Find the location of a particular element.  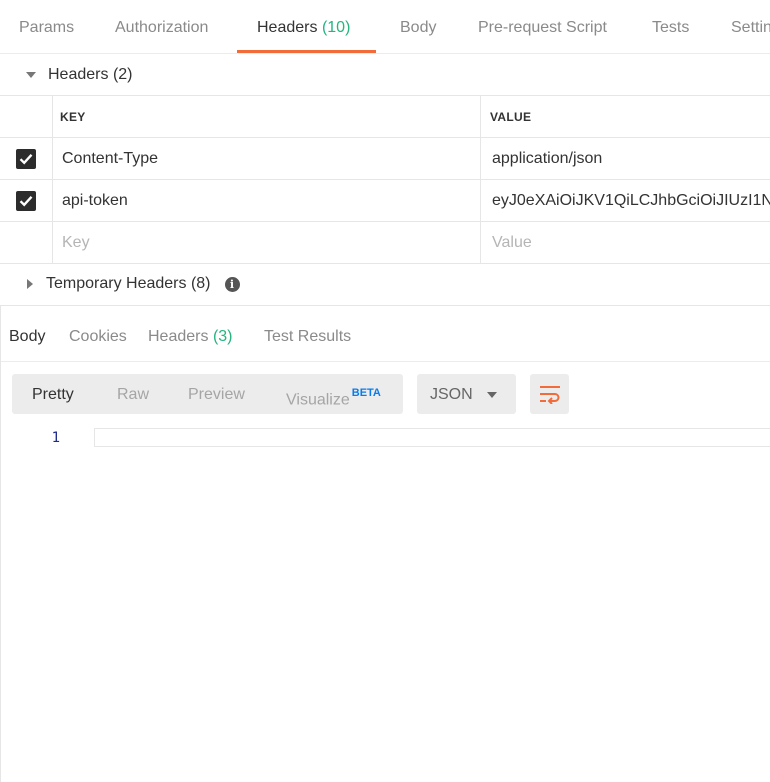

view-pretty-button: Pretty is located at coordinates (53, 394).